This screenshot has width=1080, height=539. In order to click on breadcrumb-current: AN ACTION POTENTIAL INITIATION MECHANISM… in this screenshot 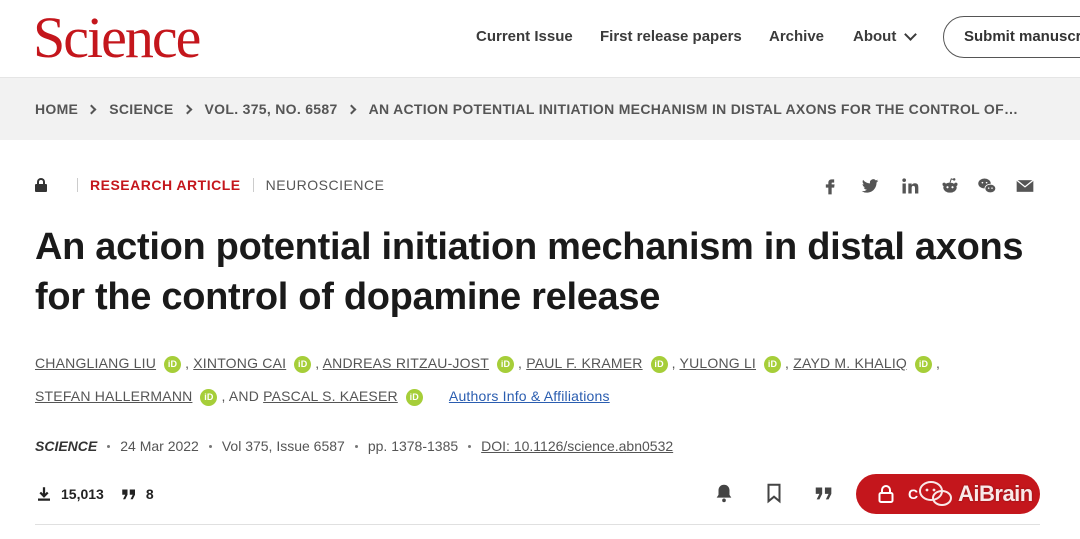, I will do `click(693, 109)`.